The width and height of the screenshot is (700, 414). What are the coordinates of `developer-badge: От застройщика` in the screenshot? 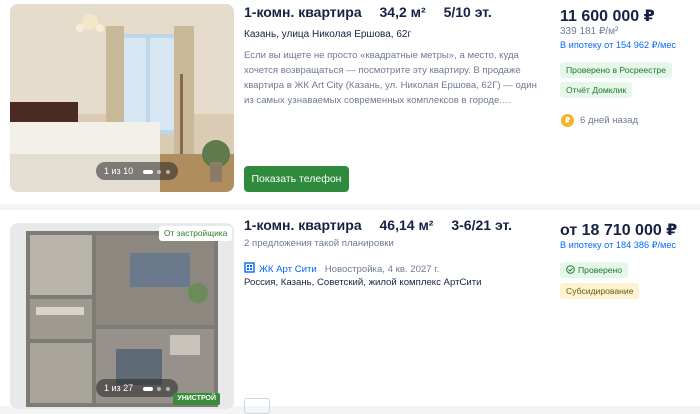 It's located at (196, 233).